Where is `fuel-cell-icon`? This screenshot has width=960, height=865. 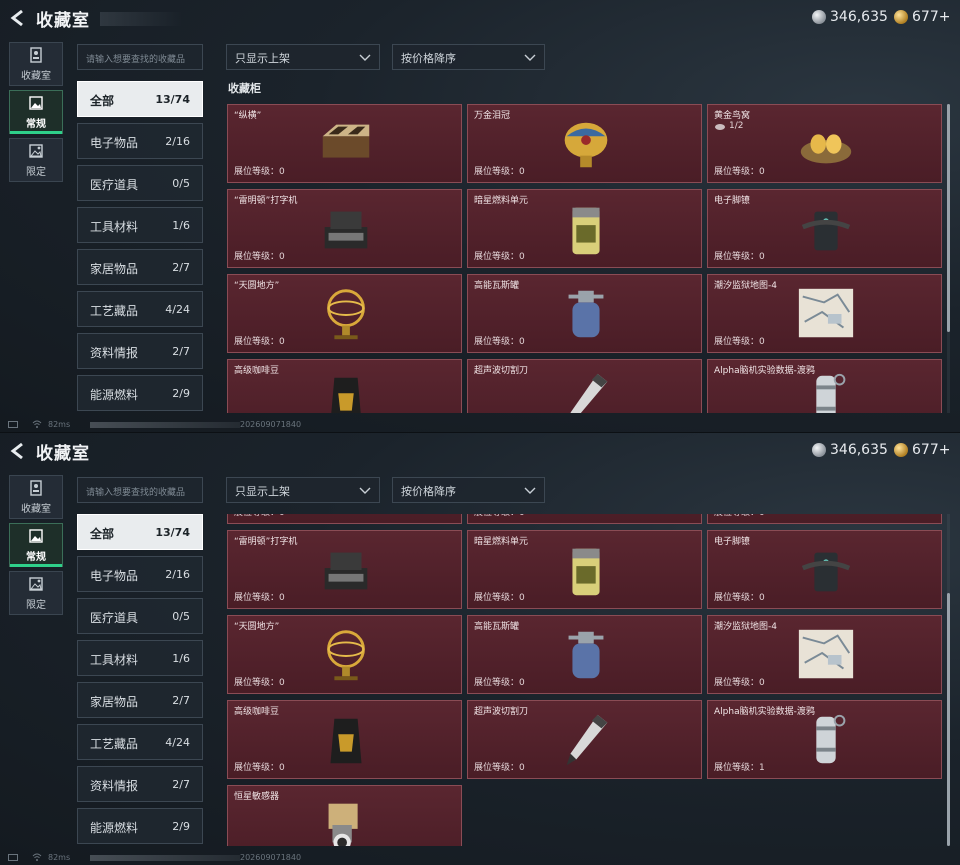
fuel-cell-icon is located at coordinates (586, 572).